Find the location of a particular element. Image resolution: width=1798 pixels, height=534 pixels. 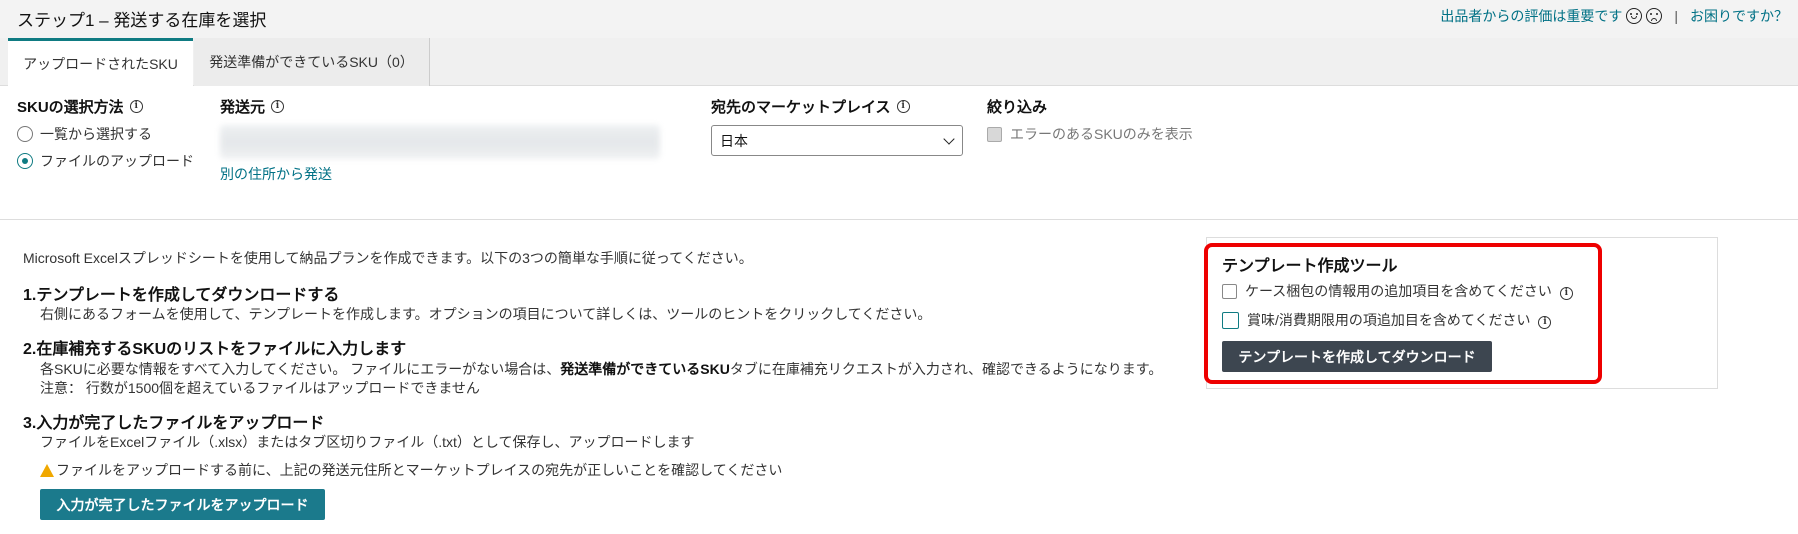

radio-file-upload: ファイルのアップロード is located at coordinates (105, 161).